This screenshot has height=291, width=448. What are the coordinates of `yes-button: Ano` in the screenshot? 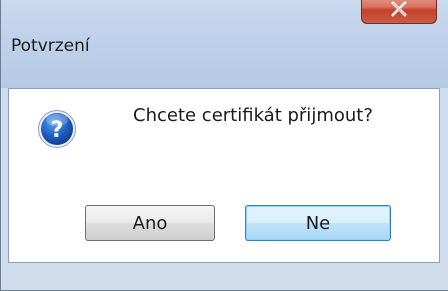 It's located at (150, 223).